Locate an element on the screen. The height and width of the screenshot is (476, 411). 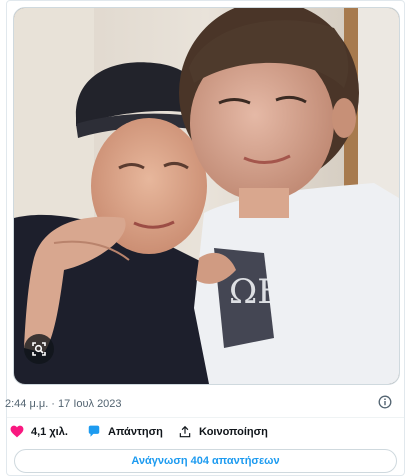
read-replies-button: Ανάγνωση 404 απαντήσεων is located at coordinates (205, 461).